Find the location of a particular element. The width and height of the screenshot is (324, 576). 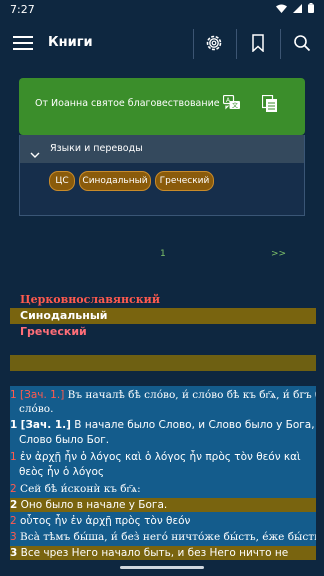

verse-text: Сей бѣ и́сконѝ къ бг҃ѧ: is located at coordinates (80, 489).